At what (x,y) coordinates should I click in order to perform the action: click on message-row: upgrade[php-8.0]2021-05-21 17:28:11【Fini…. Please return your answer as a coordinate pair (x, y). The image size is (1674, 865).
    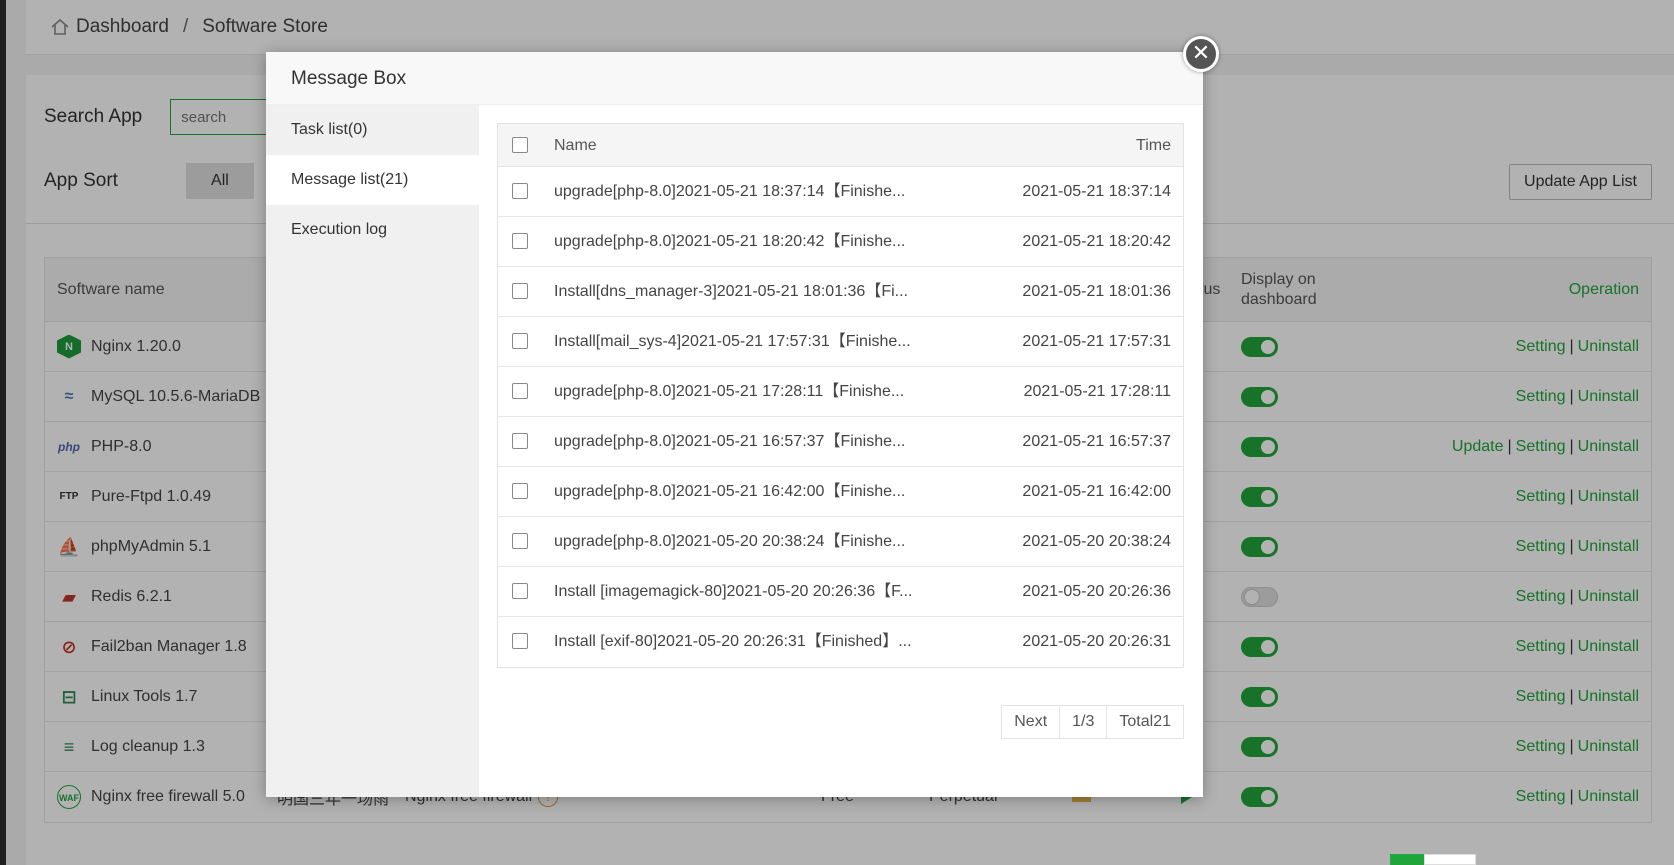
    Looking at the image, I should click on (840, 392).